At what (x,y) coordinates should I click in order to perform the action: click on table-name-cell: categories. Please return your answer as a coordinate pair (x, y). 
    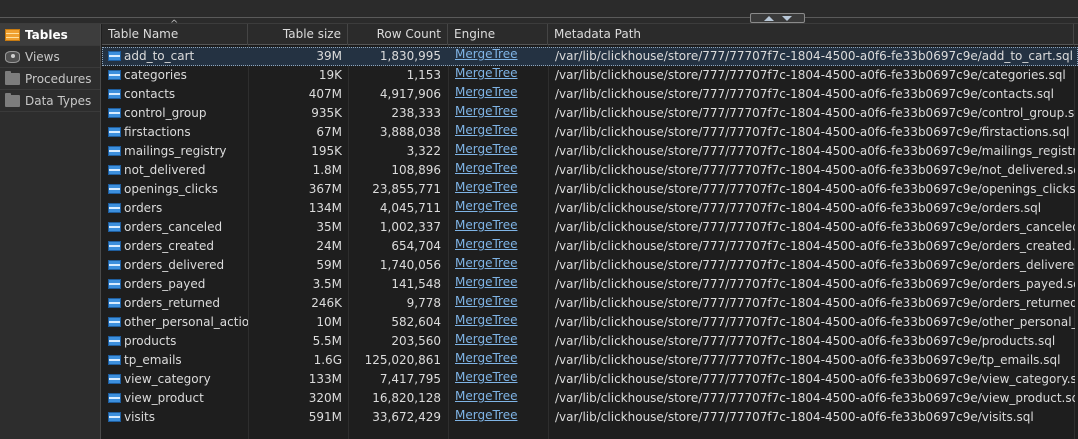
    Looking at the image, I should click on (177, 75).